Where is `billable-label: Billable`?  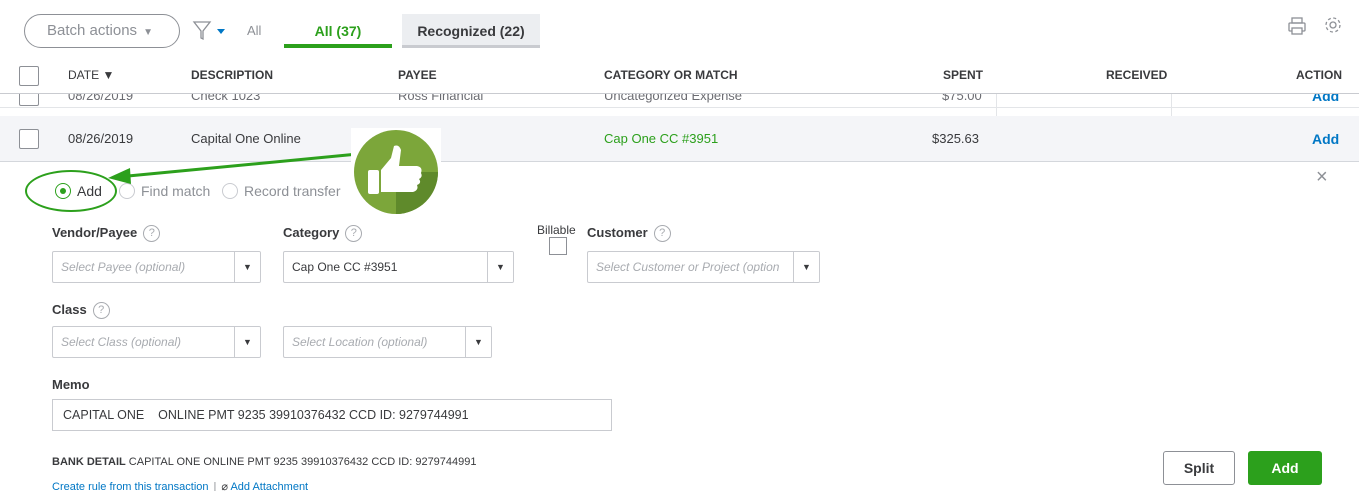 billable-label: Billable is located at coordinates (556, 230).